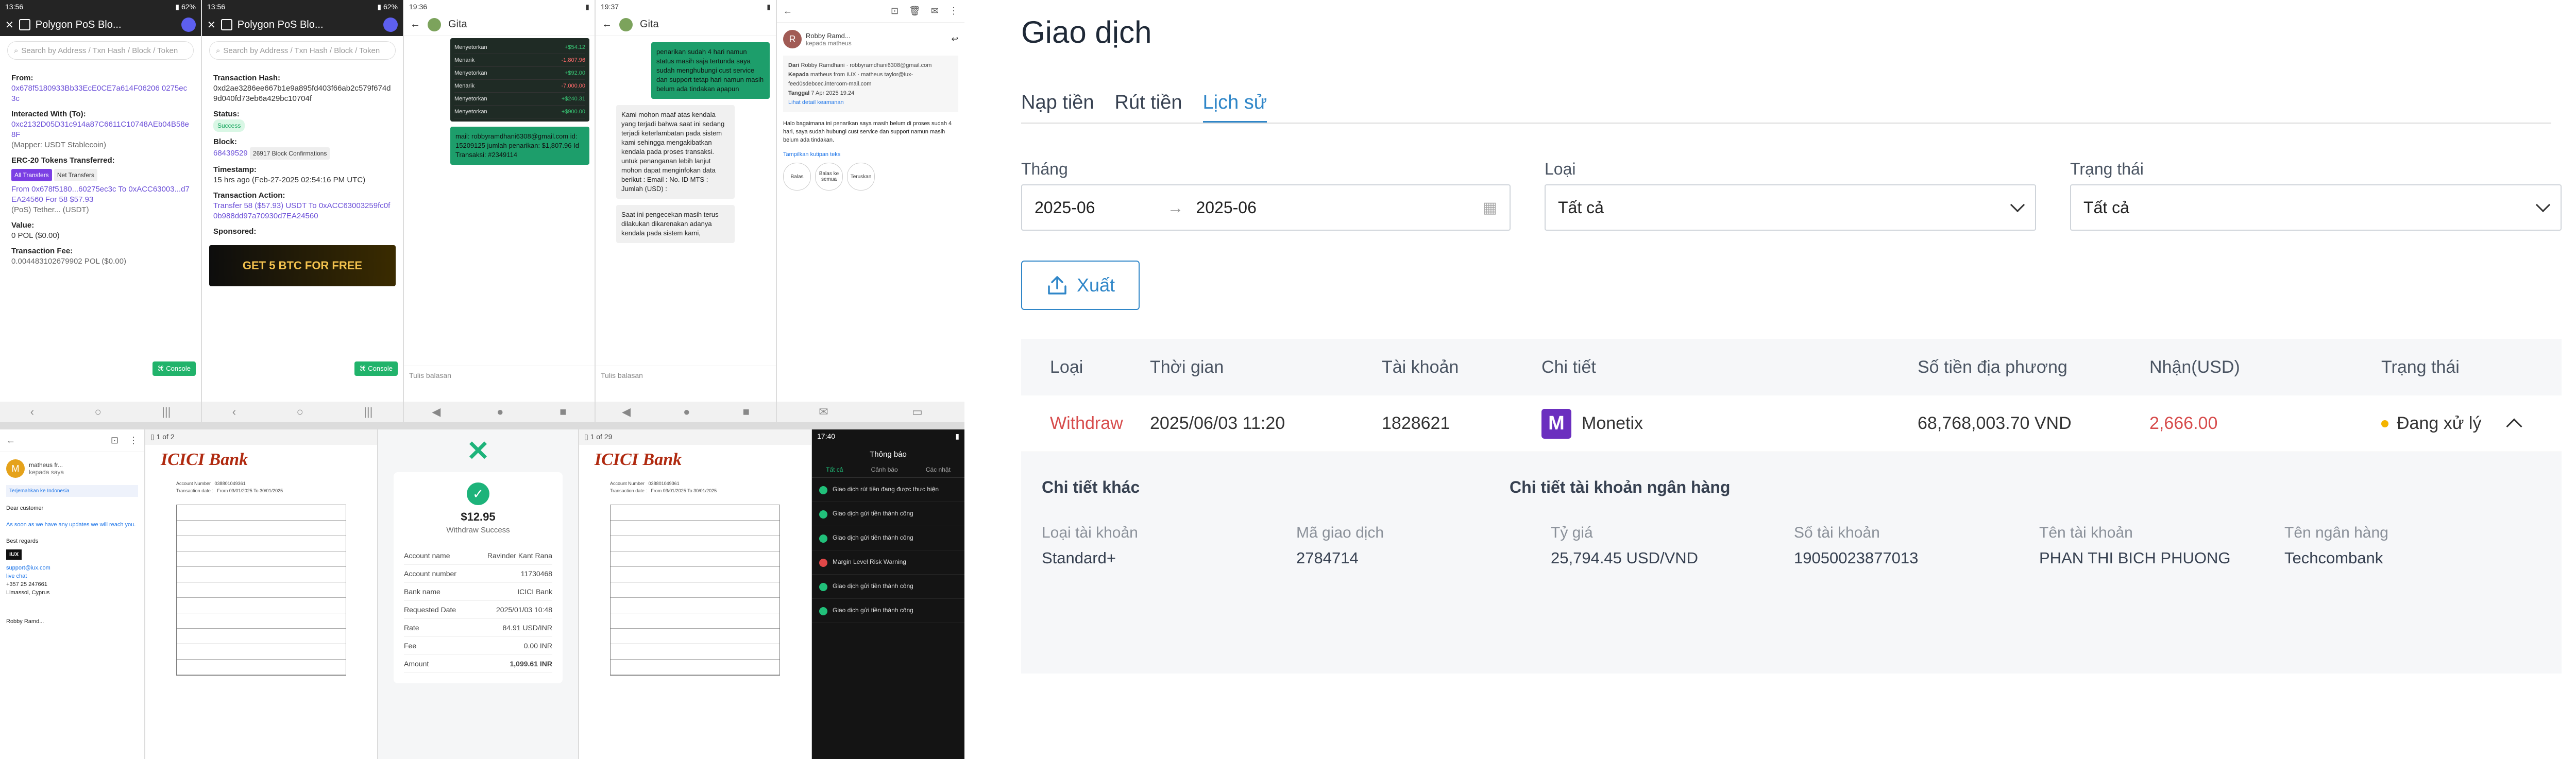 The image size is (2576, 759). What do you see at coordinates (889, 455) in the screenshot?
I see `notifications-title: Thông báo` at bounding box center [889, 455].